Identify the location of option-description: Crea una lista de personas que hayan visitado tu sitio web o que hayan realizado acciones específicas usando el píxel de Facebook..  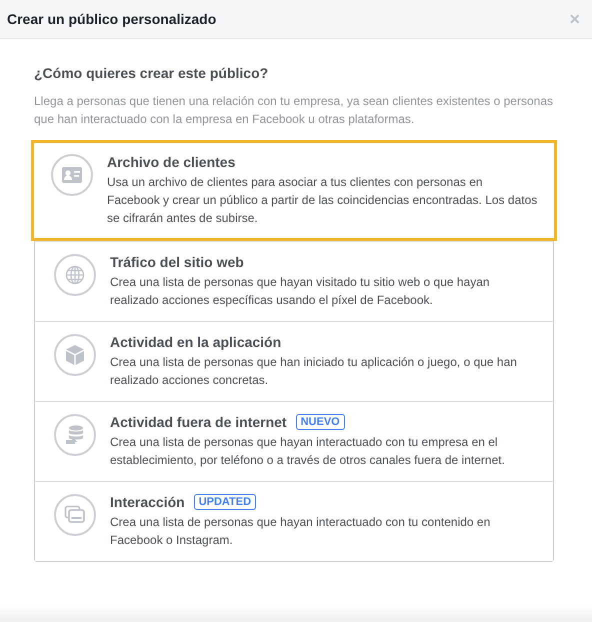
(300, 291).